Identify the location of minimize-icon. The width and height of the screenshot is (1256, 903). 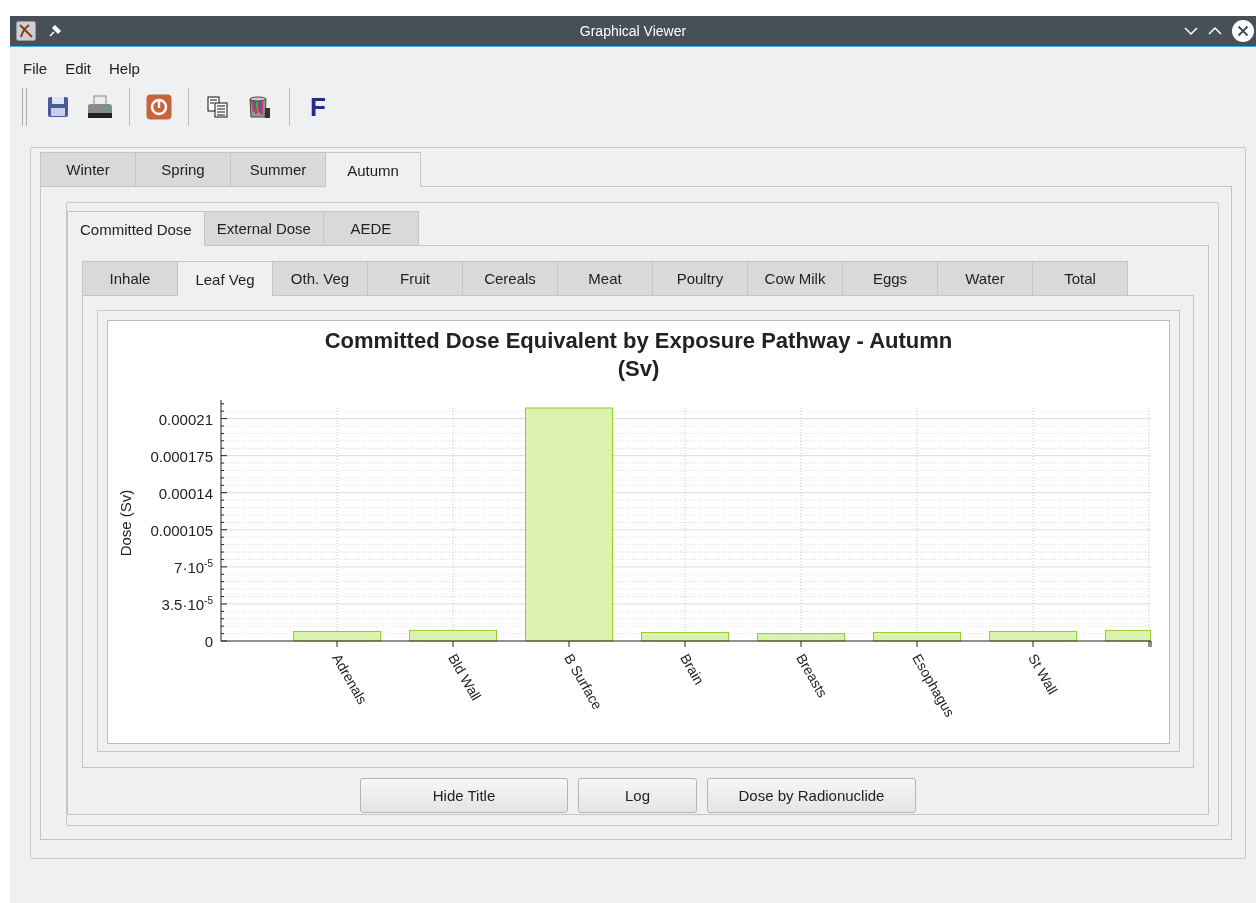
(1191, 31).